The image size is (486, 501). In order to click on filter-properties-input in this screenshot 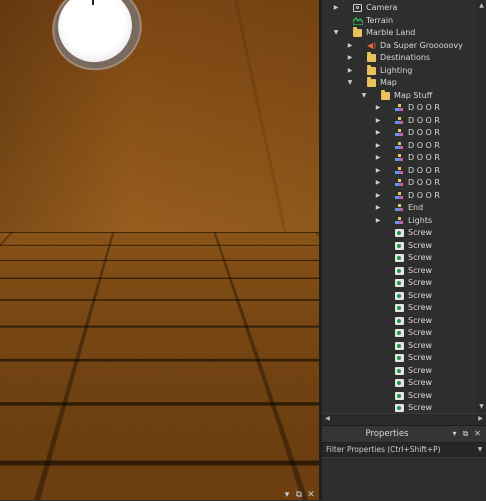, I will do `click(400, 450)`.